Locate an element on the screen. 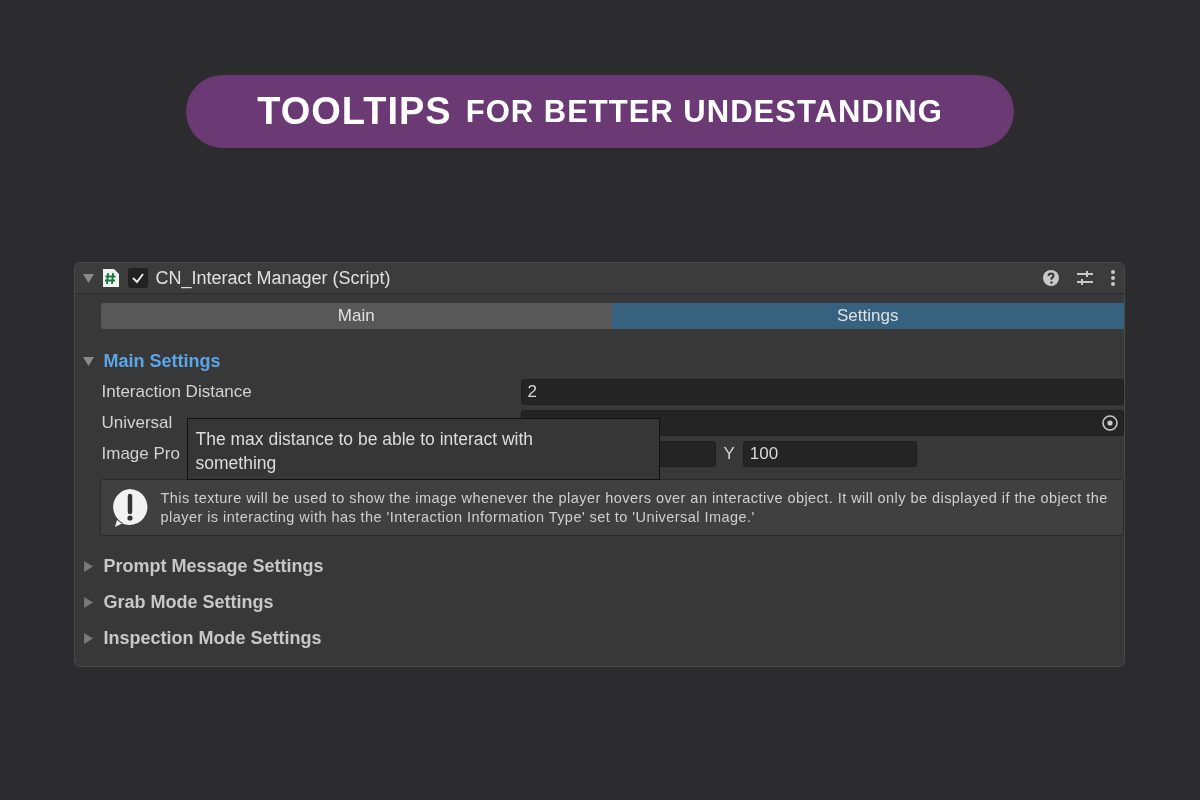 This screenshot has height=800, width=1200. section-foldout: Grab Mode Settings is located at coordinates (188, 602).